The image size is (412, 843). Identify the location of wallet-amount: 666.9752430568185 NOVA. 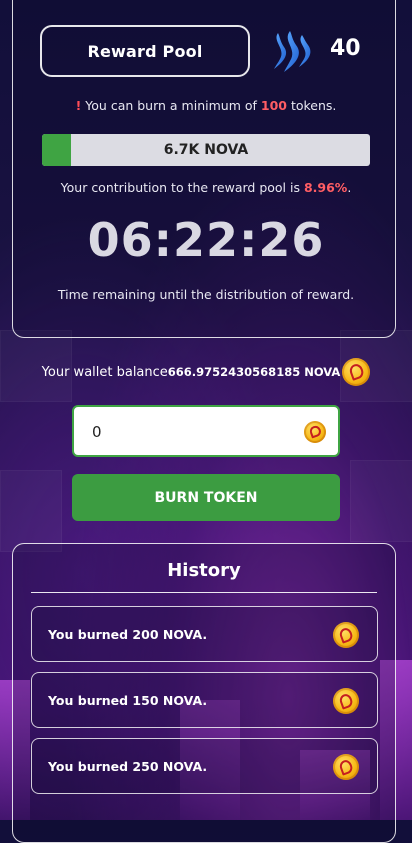
(254, 372).